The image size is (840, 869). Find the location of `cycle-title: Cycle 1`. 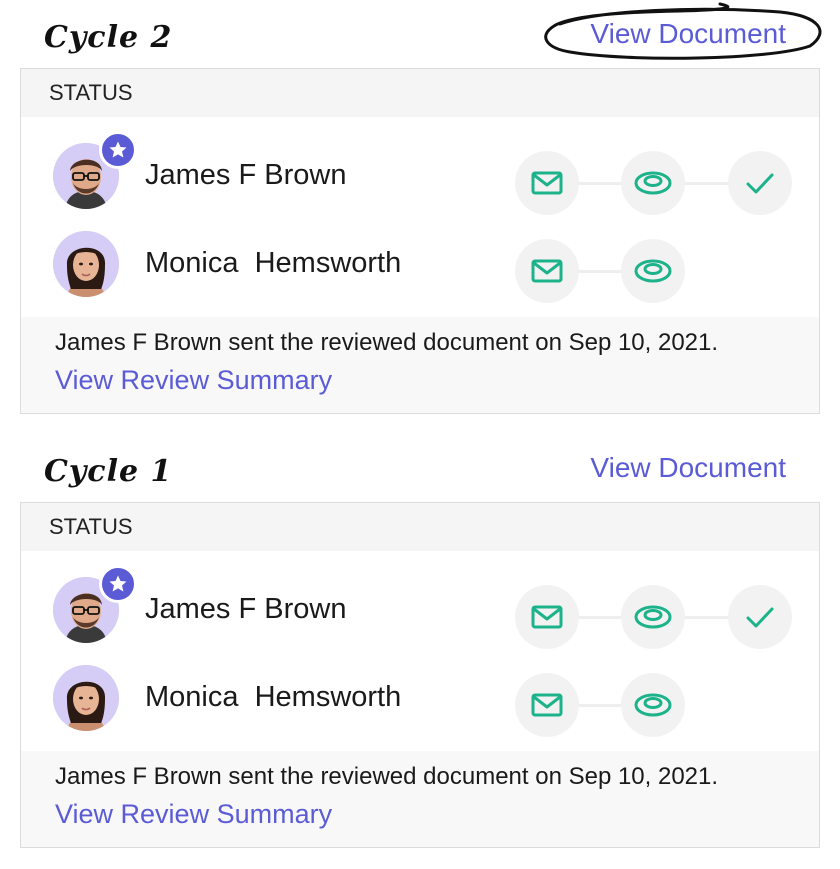

cycle-title: Cycle 1 is located at coordinates (108, 471).